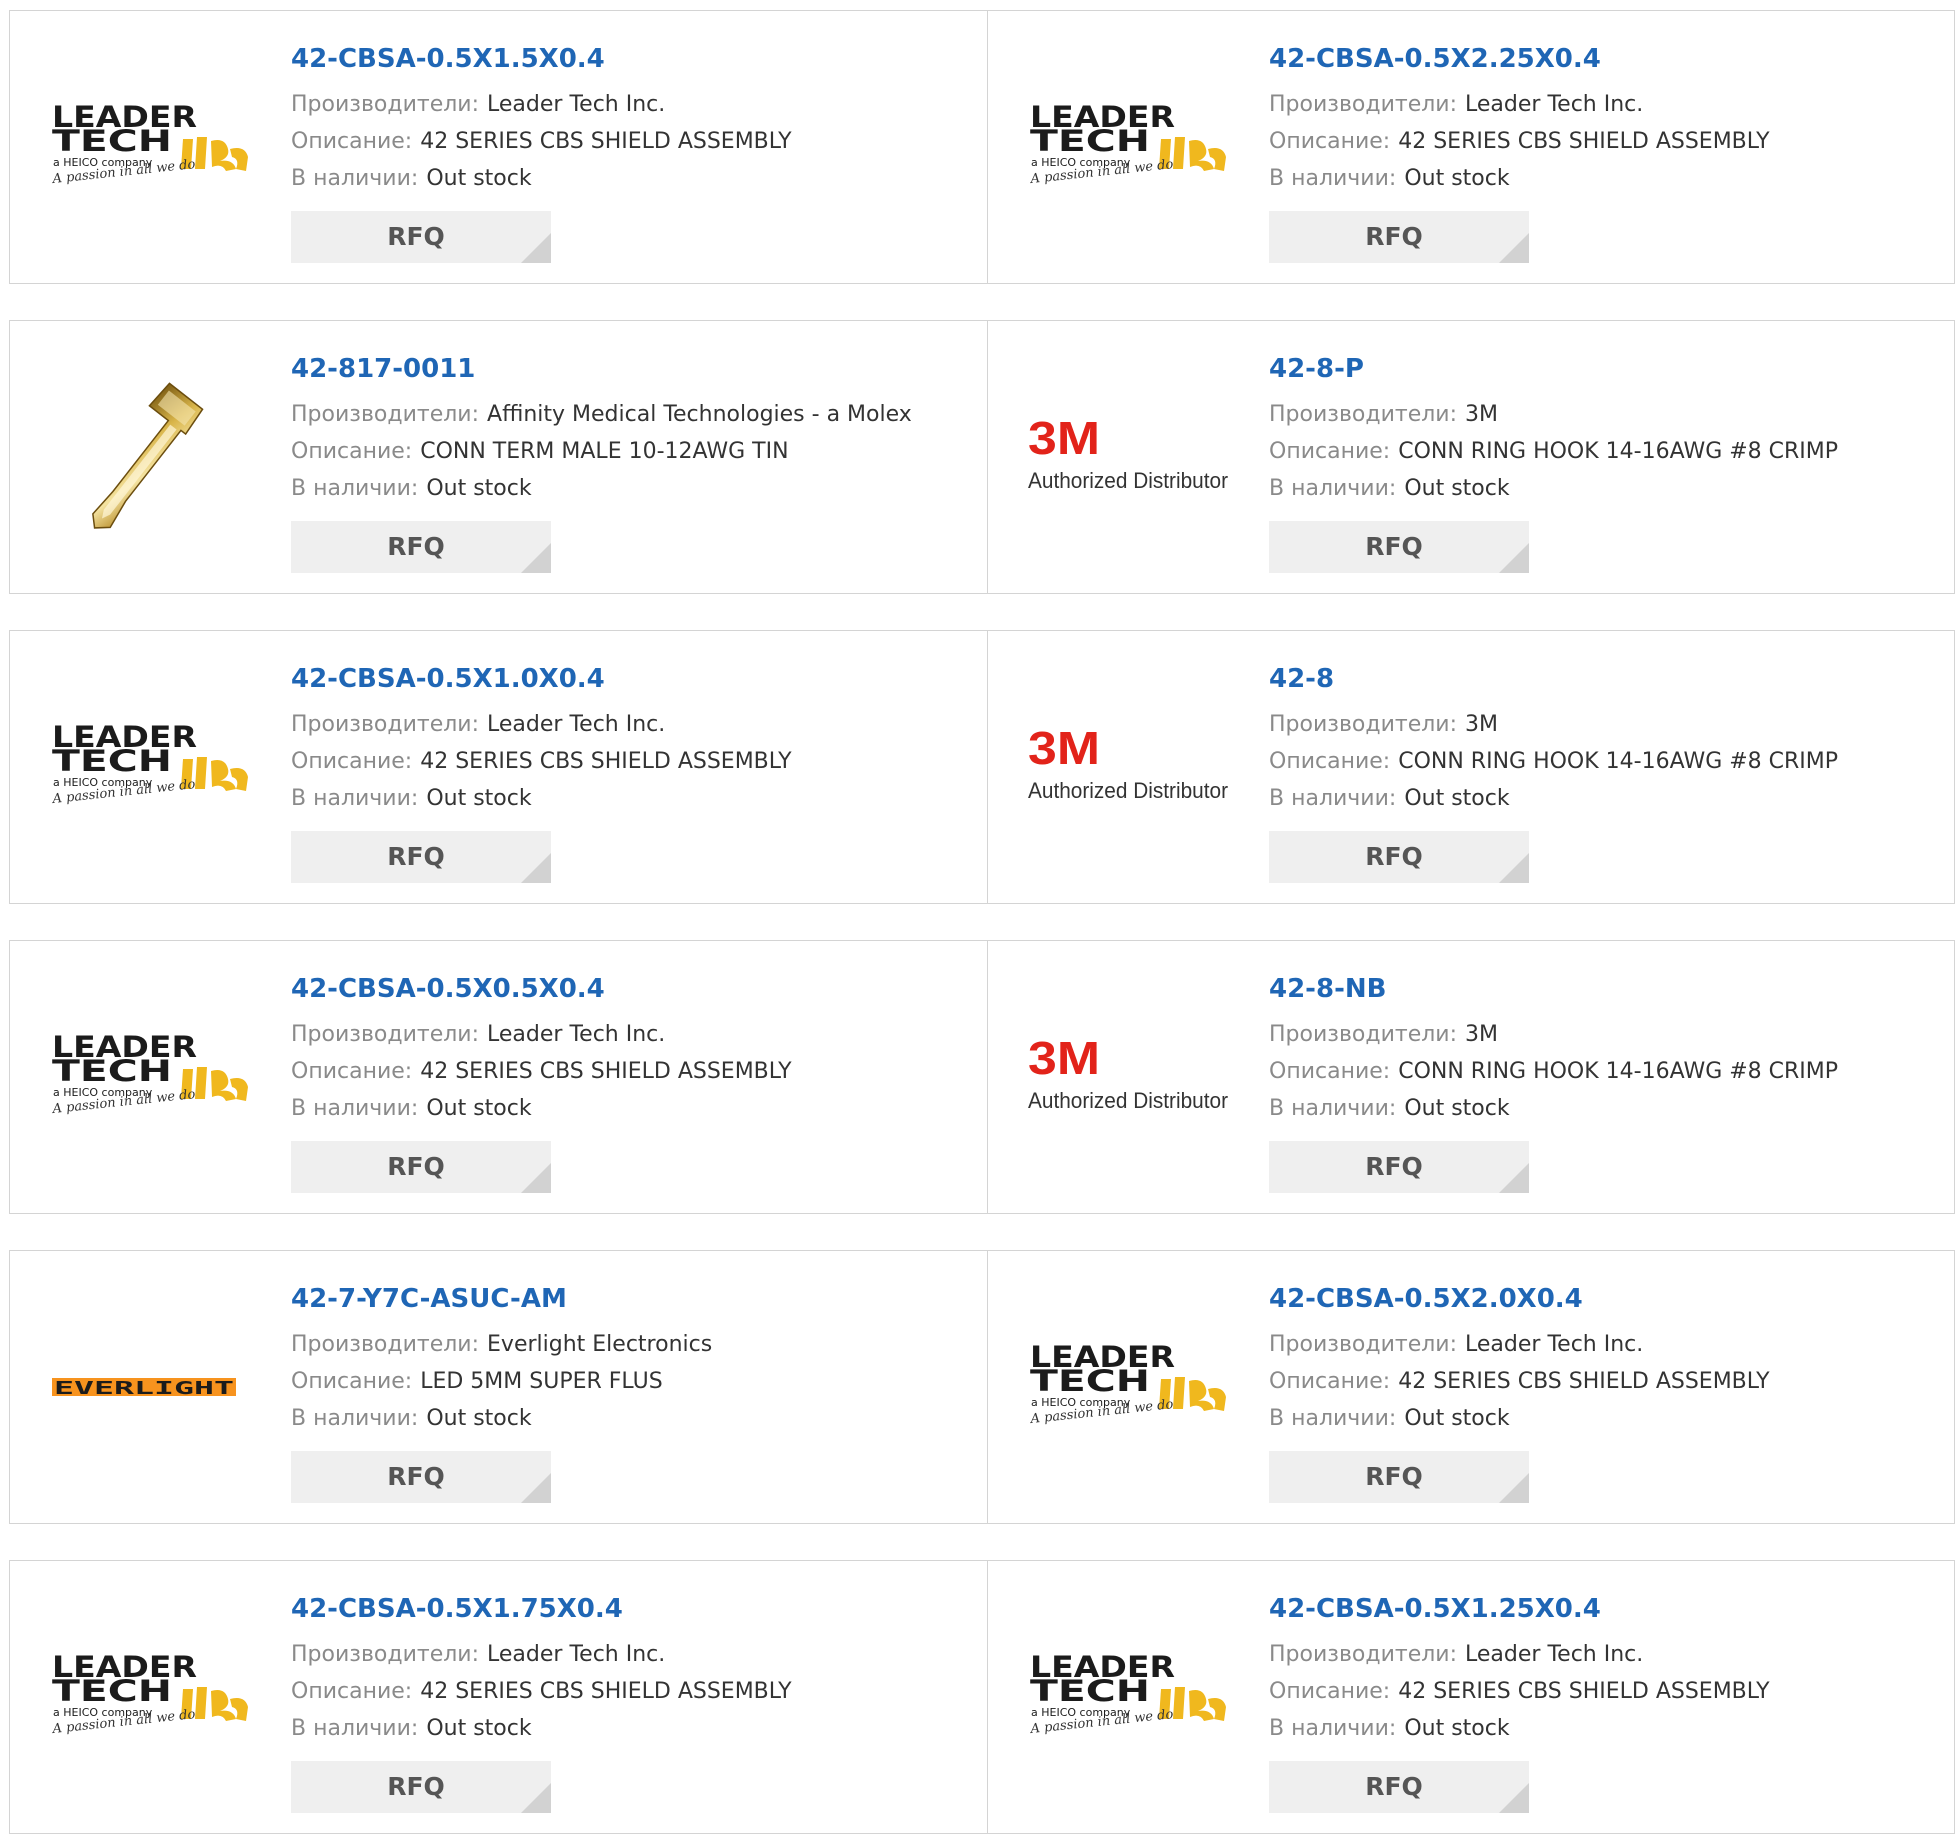  Describe the element at coordinates (631, 59) in the screenshot. I see `part-number-link: 42-CBSA-0.5X1.5X0.4` at that location.